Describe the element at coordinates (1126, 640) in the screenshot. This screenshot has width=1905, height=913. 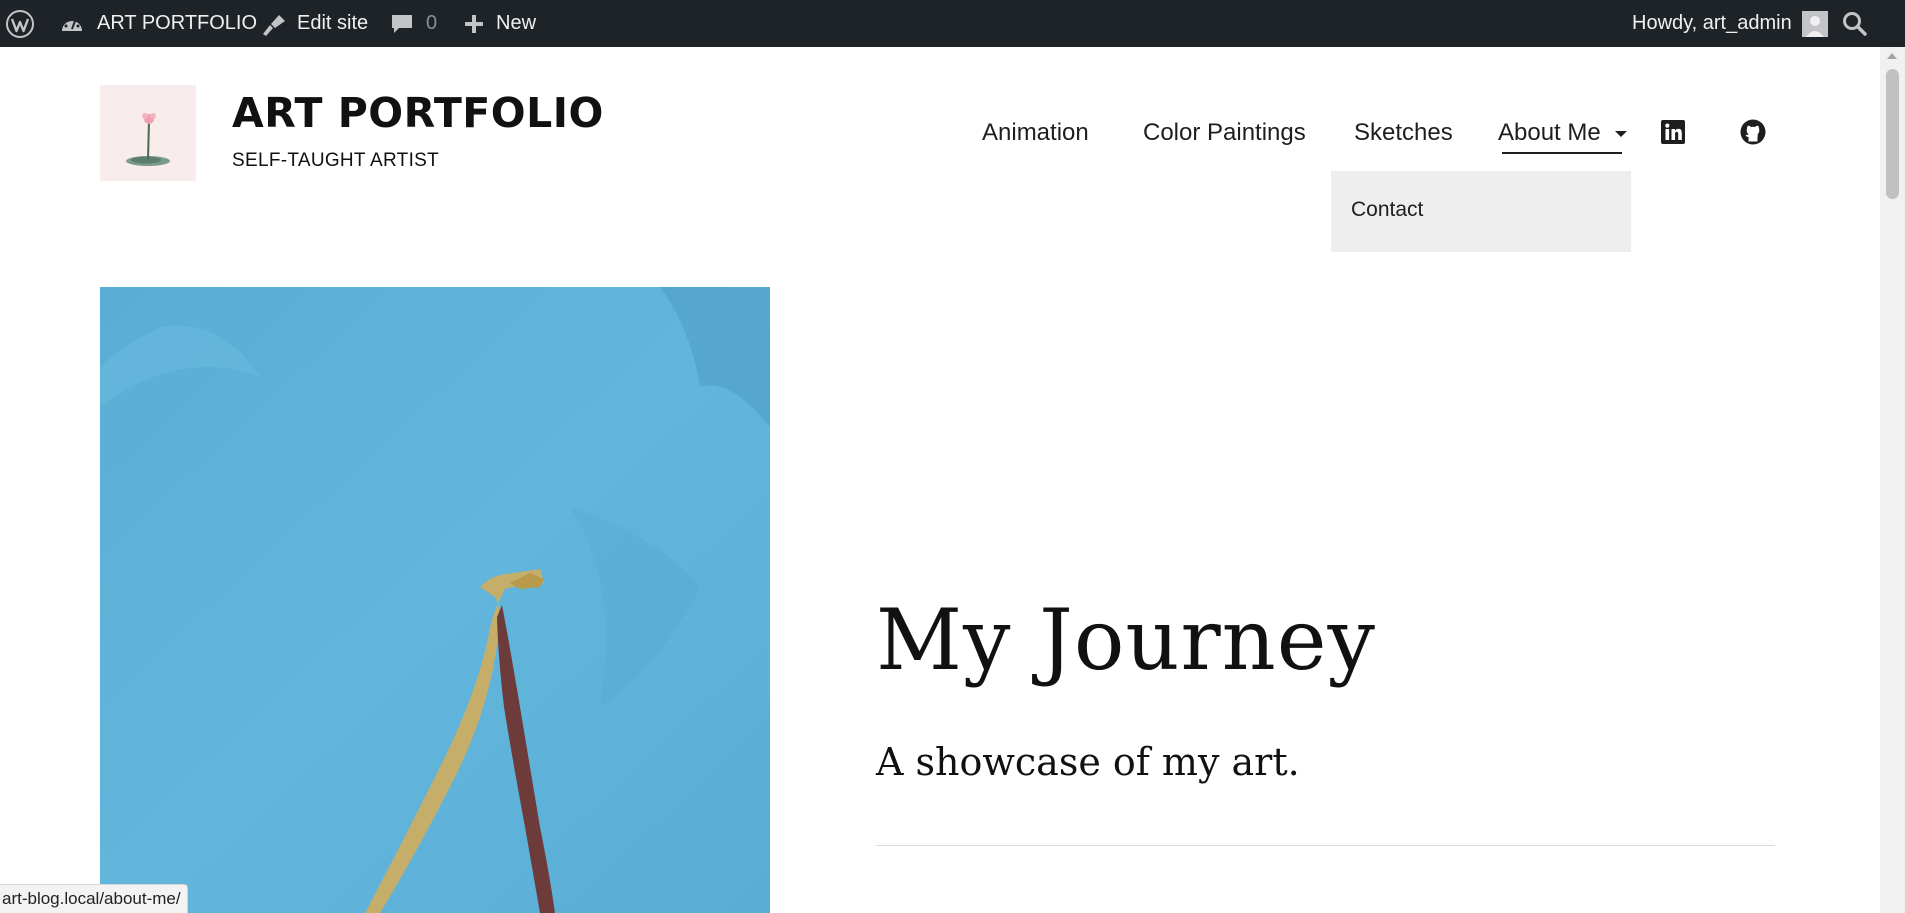
I see `hero-title: My Journey` at that location.